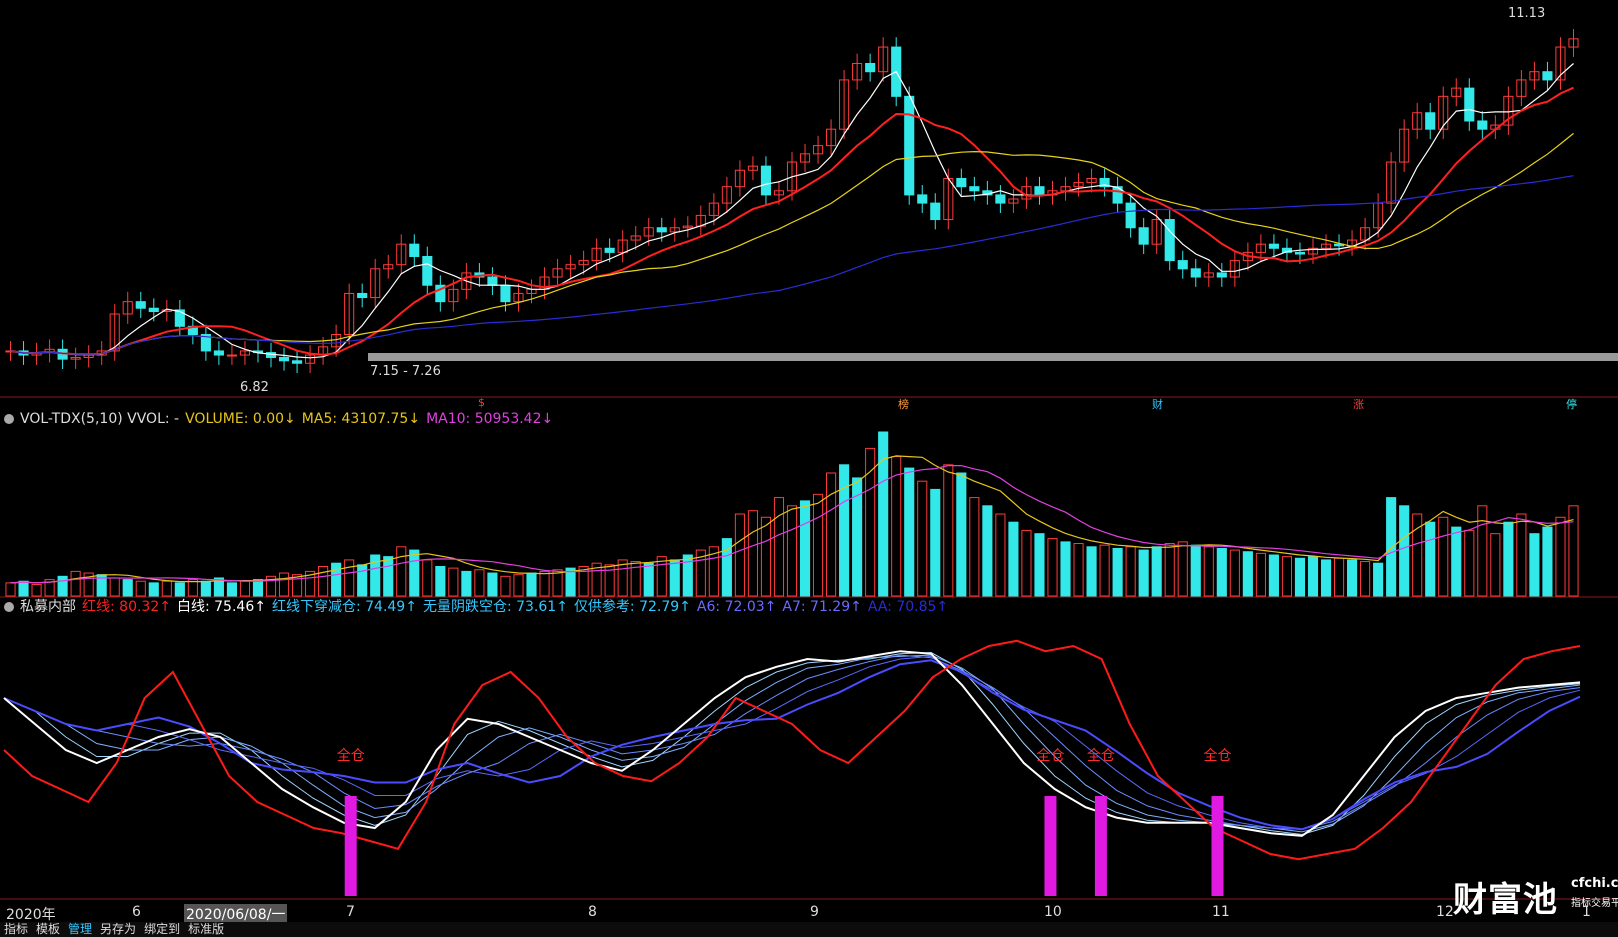 Image resolution: width=1618 pixels, height=937 pixels. I want to click on toolbar-bind: 绑定到, so click(162, 929).